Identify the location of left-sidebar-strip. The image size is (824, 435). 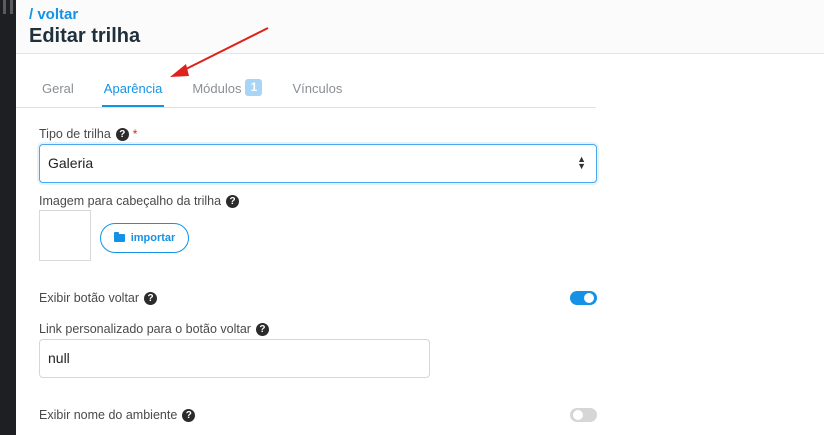
(8, 217).